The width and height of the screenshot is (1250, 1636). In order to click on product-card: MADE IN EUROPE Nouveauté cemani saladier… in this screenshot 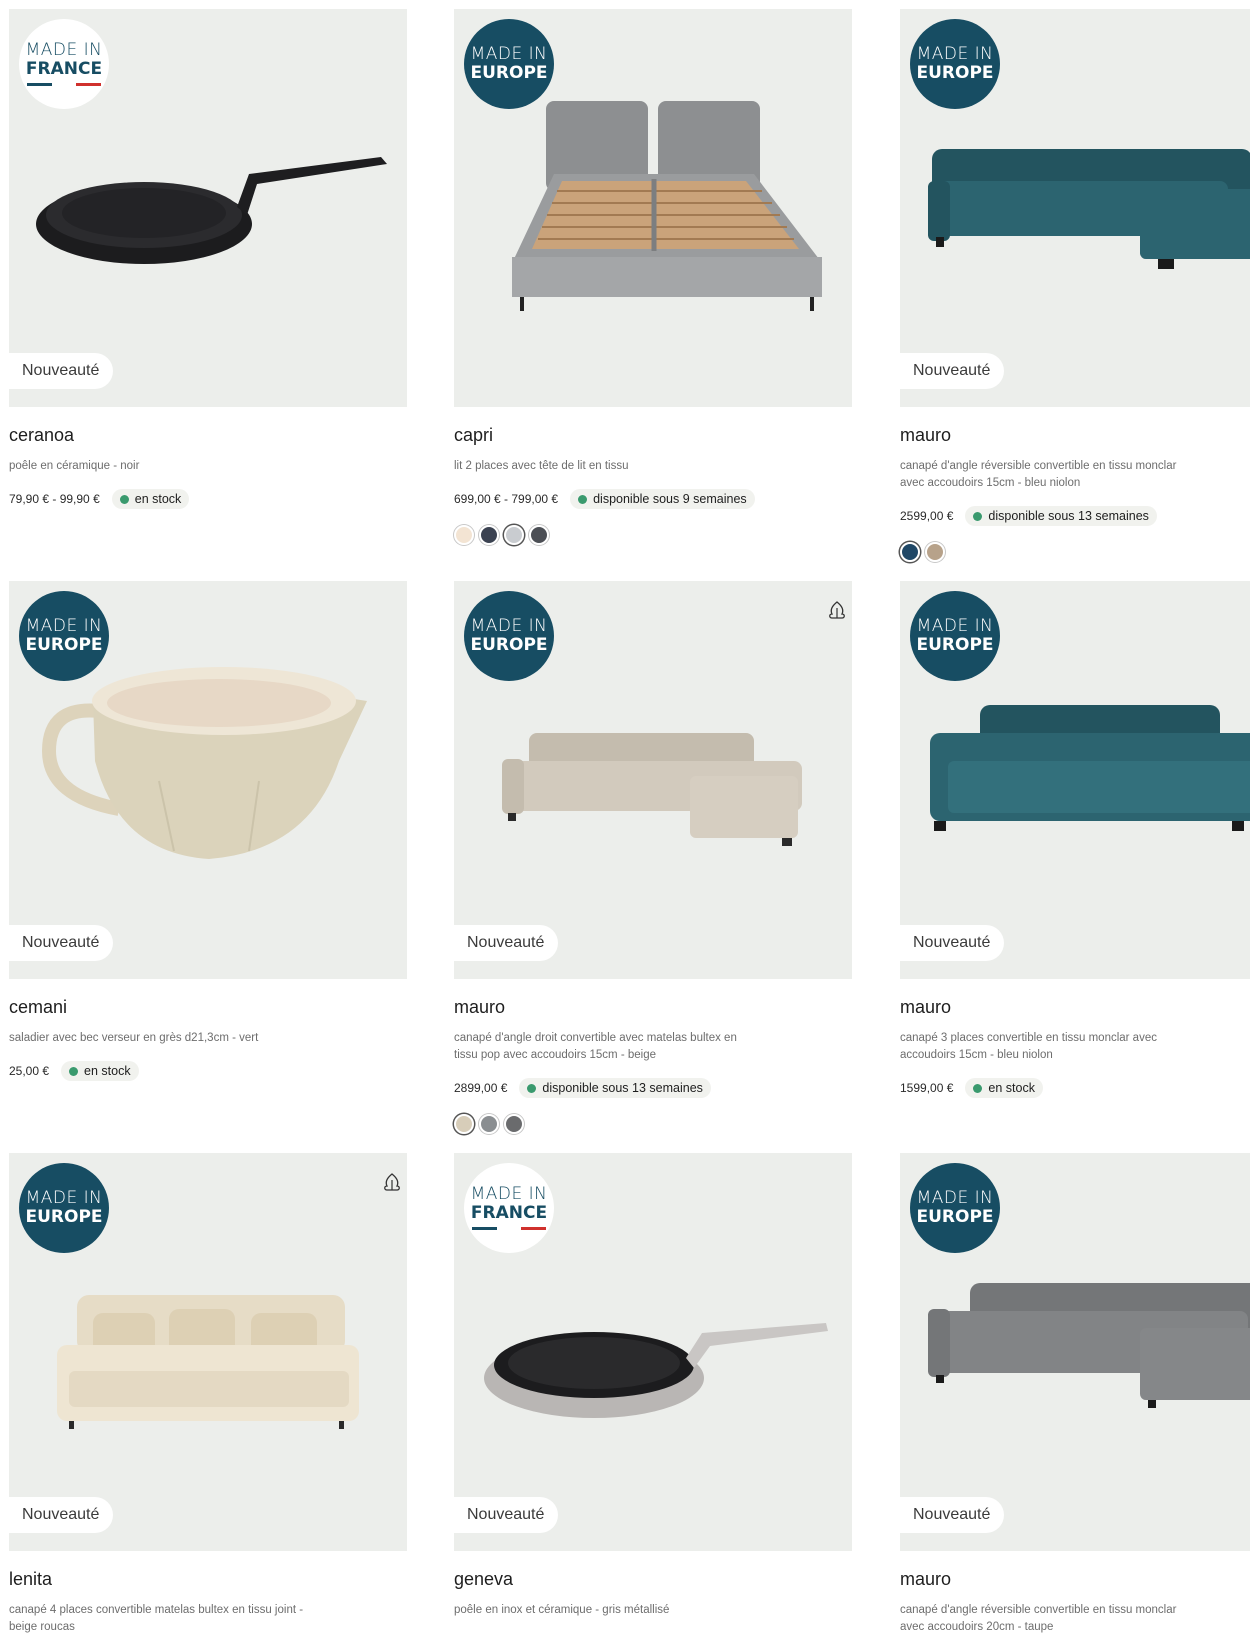, I will do `click(208, 831)`.